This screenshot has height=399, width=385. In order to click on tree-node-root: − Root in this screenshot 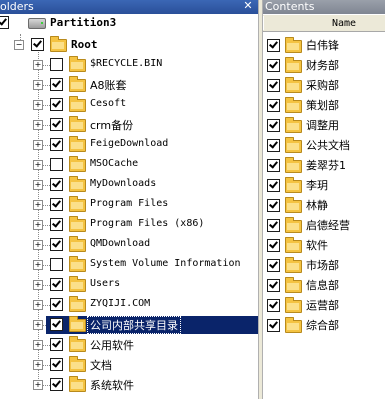, I will do `click(129, 45)`.